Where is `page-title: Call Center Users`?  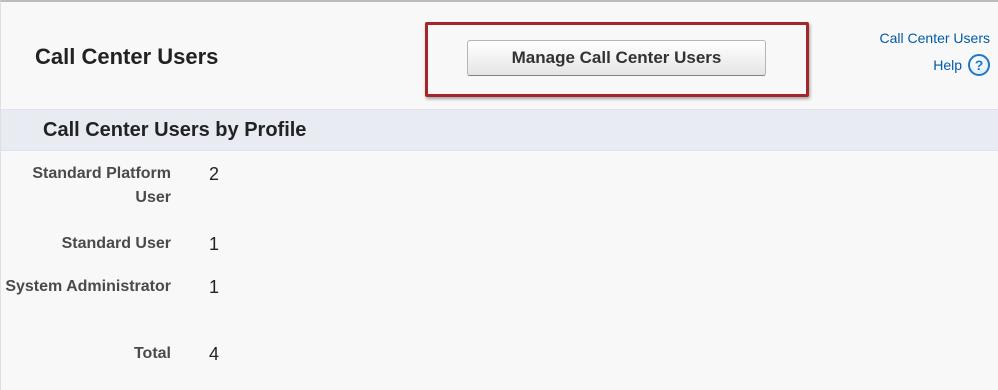 page-title: Call Center Users is located at coordinates (127, 56).